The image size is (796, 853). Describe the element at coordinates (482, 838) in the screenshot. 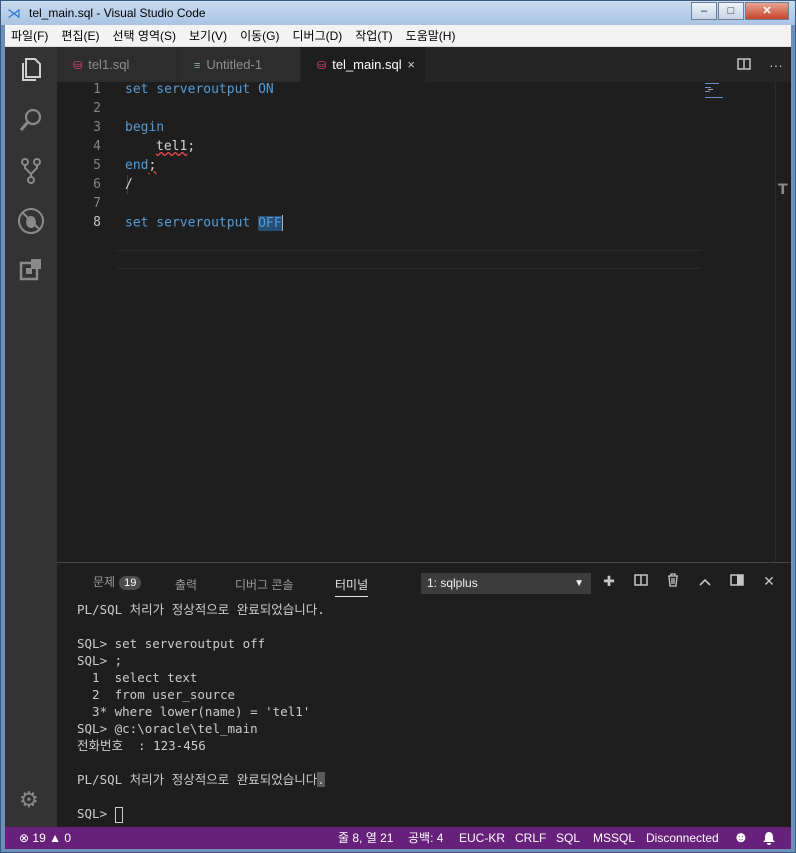

I see `encoding-status: EUC-KR` at that location.